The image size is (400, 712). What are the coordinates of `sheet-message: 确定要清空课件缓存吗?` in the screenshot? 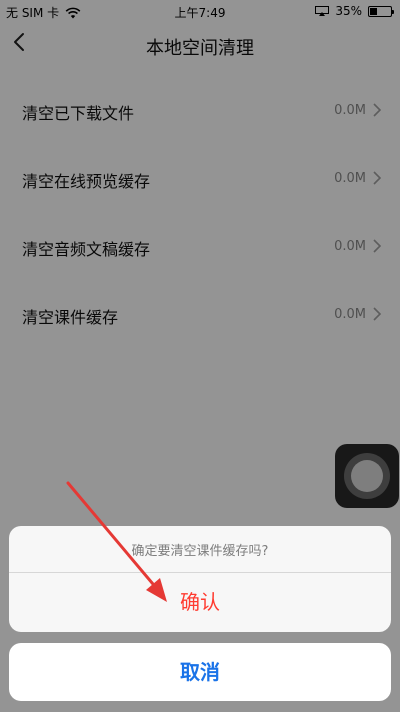 It's located at (200, 551).